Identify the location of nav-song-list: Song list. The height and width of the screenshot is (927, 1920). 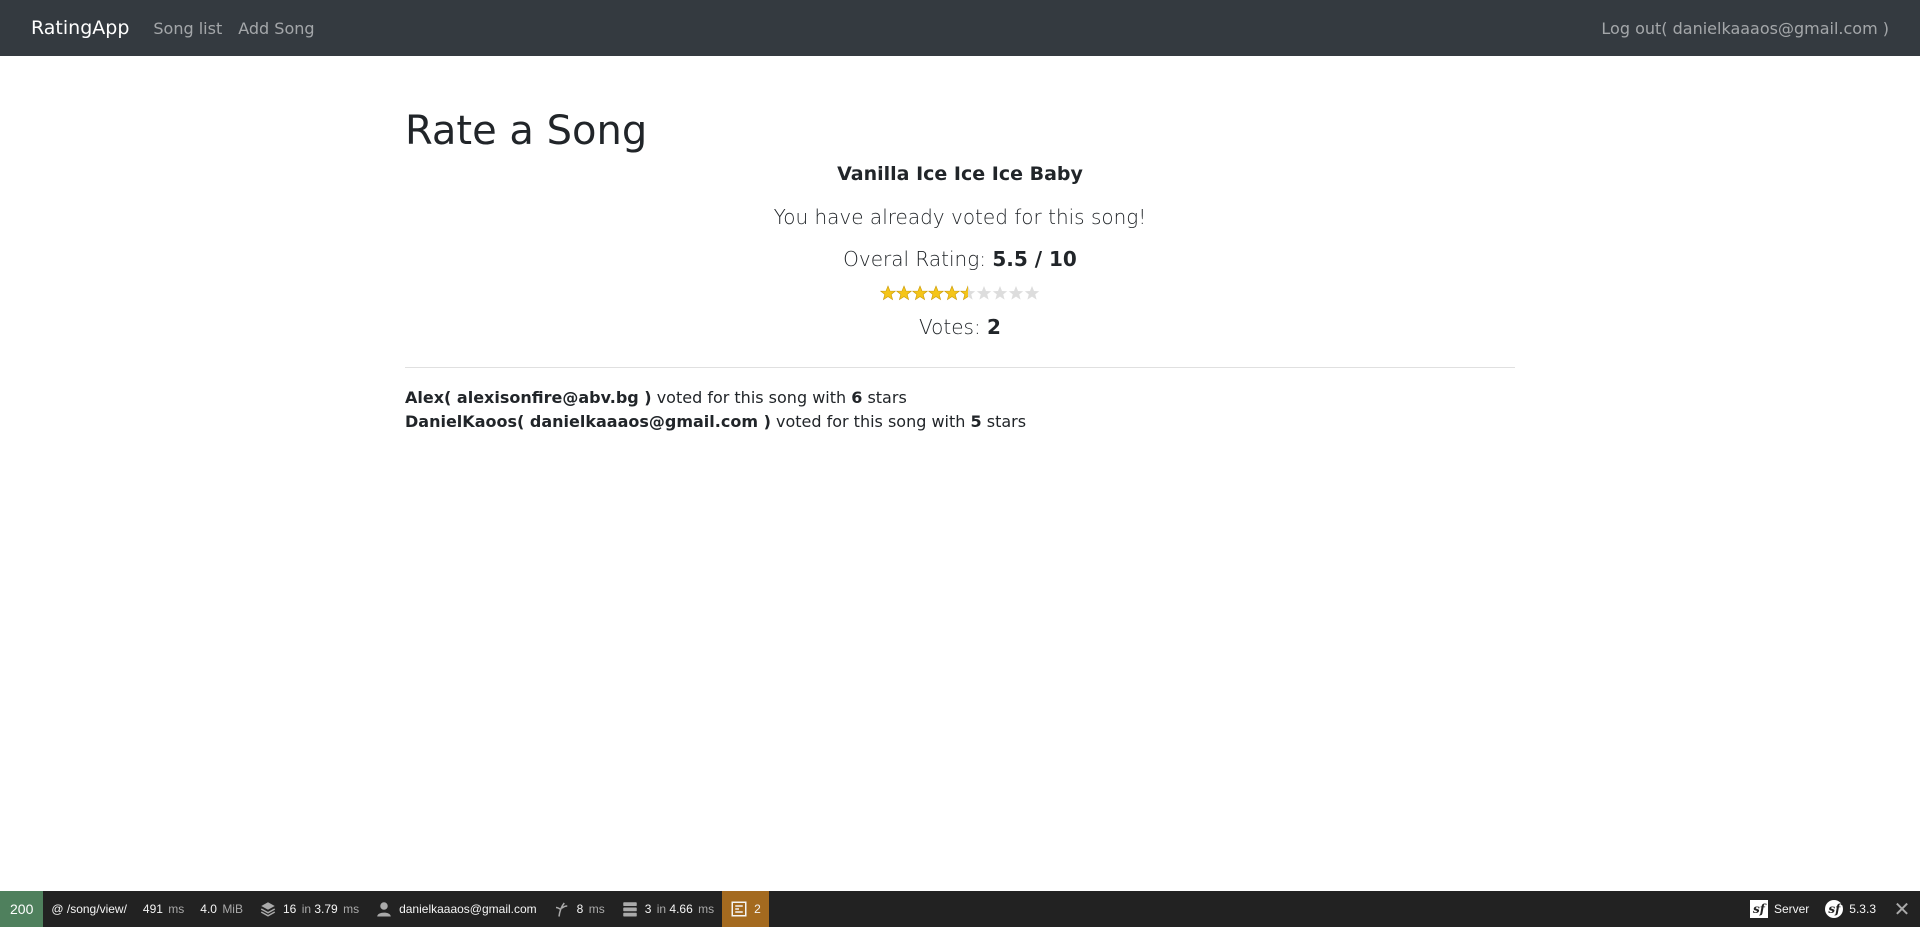
(187, 28).